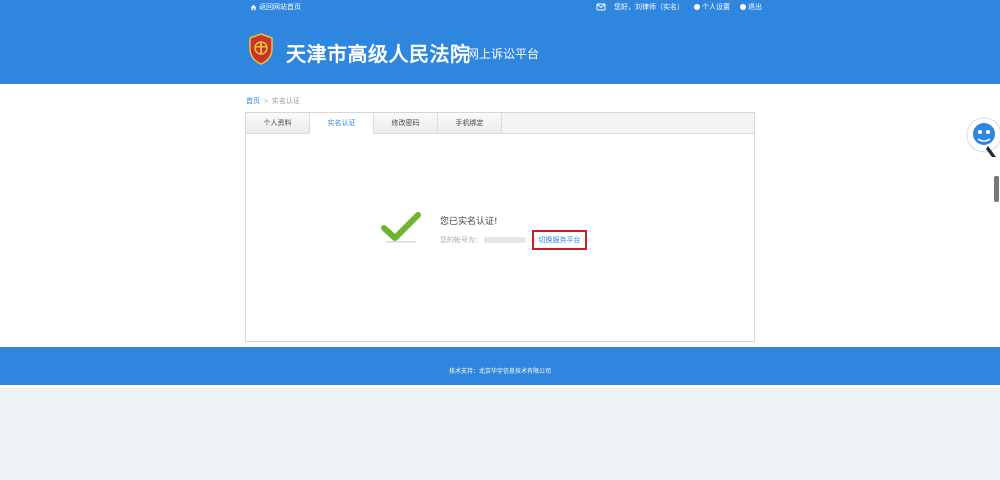 The image size is (1000, 480). What do you see at coordinates (503, 54) in the screenshot?
I see `site-subtitle: 网上诉讼平台` at bounding box center [503, 54].